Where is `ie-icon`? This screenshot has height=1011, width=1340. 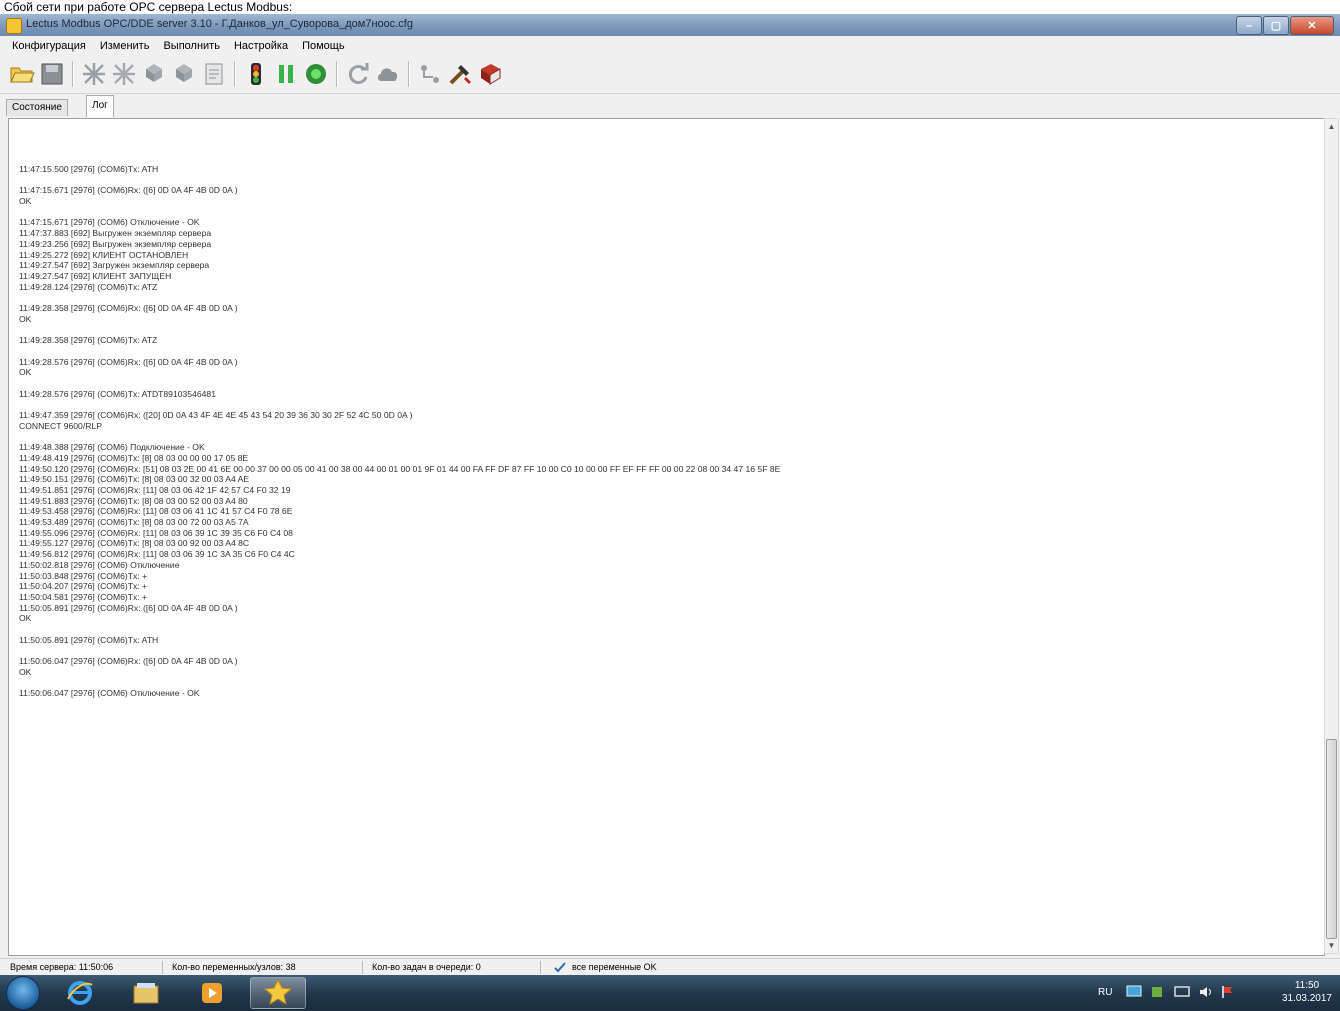 ie-icon is located at coordinates (80, 993).